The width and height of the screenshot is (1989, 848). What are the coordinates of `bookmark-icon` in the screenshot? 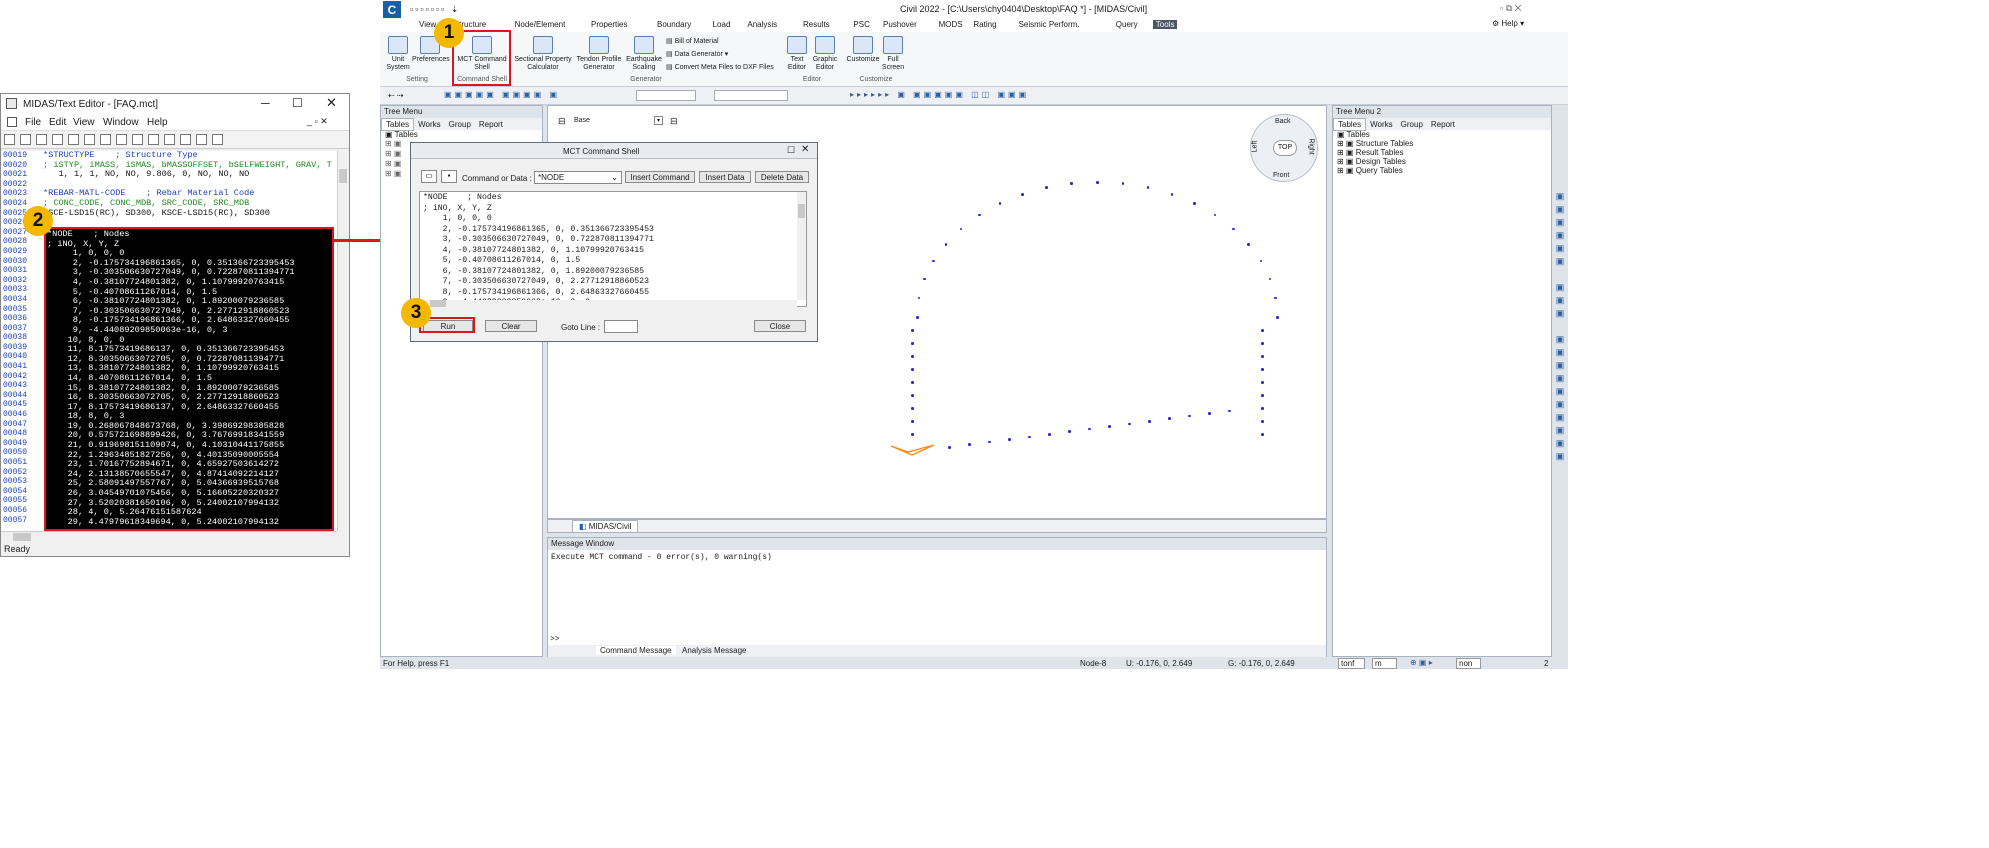 It's located at (201, 139).